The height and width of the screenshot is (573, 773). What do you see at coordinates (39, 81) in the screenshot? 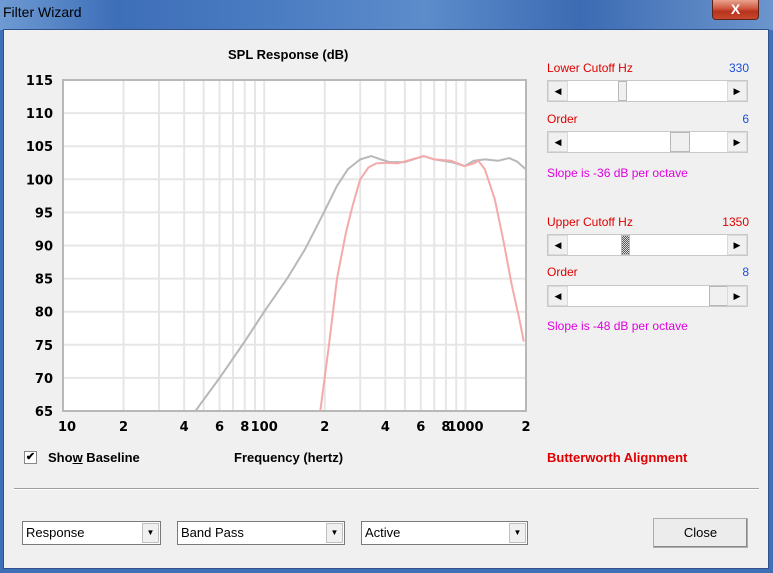
I see `y-tick-label: 115` at bounding box center [39, 81].